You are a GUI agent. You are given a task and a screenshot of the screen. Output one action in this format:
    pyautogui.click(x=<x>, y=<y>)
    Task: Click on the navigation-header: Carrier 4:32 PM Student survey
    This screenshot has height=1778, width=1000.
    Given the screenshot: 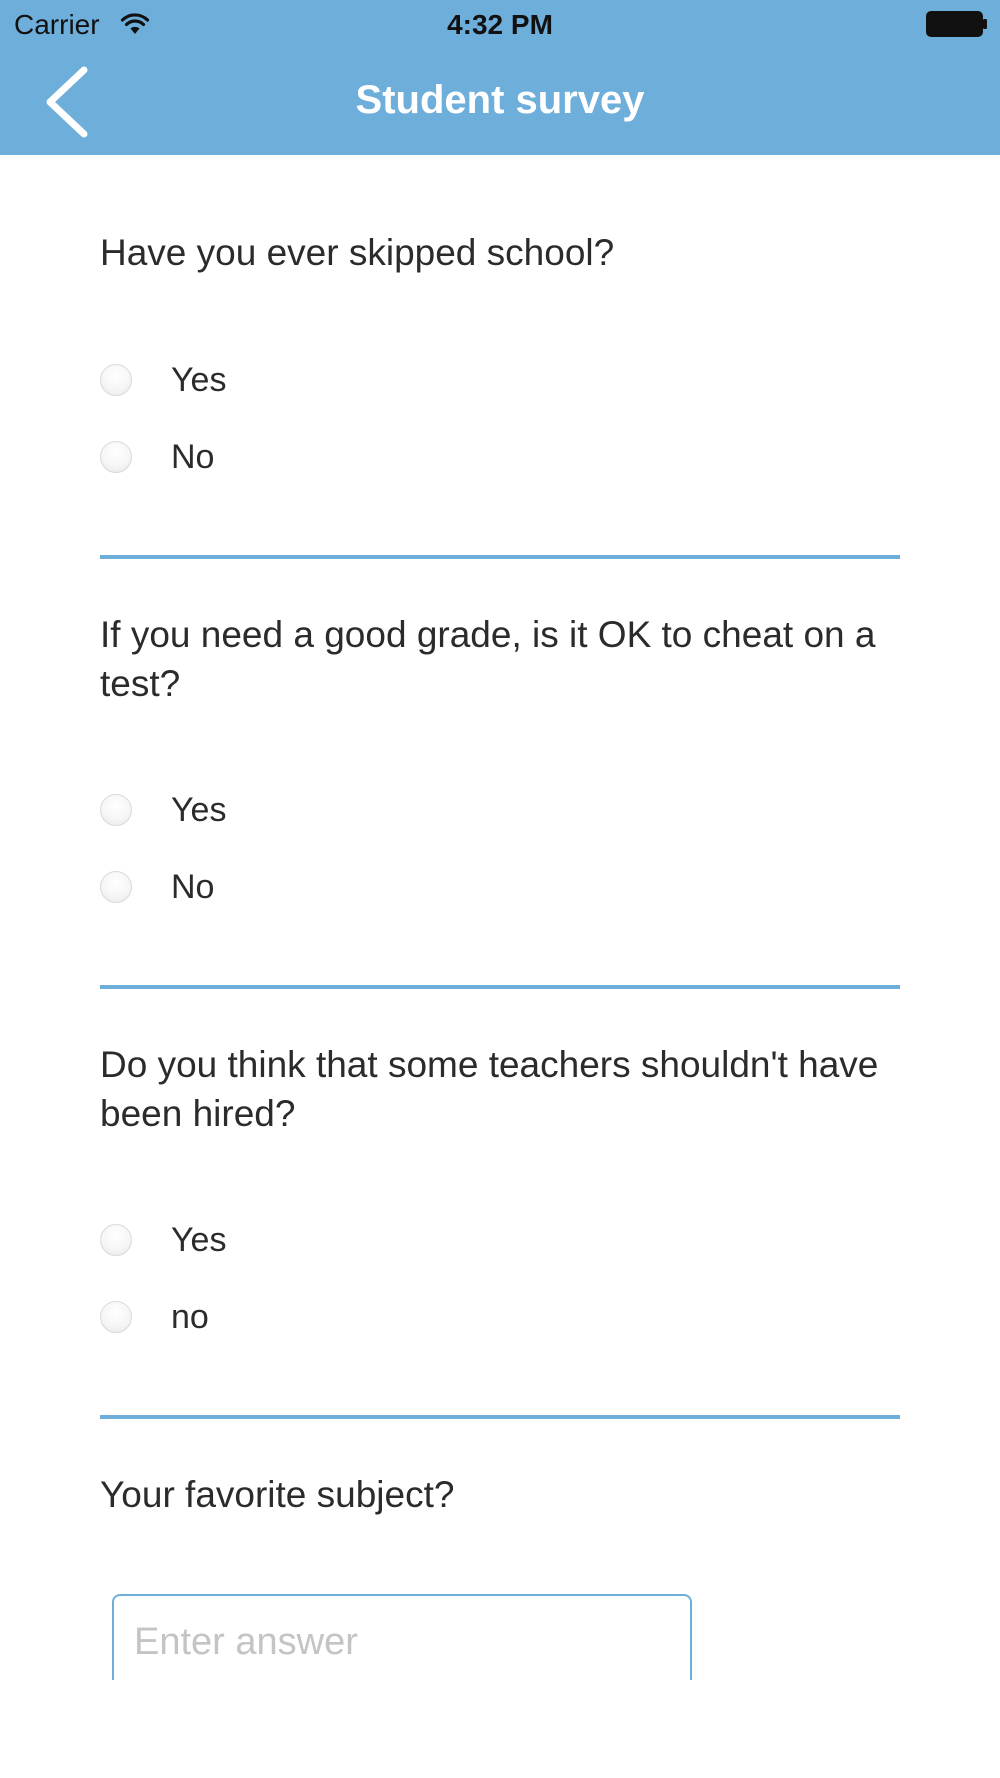 What is the action you would take?
    pyautogui.click(x=500, y=77)
    